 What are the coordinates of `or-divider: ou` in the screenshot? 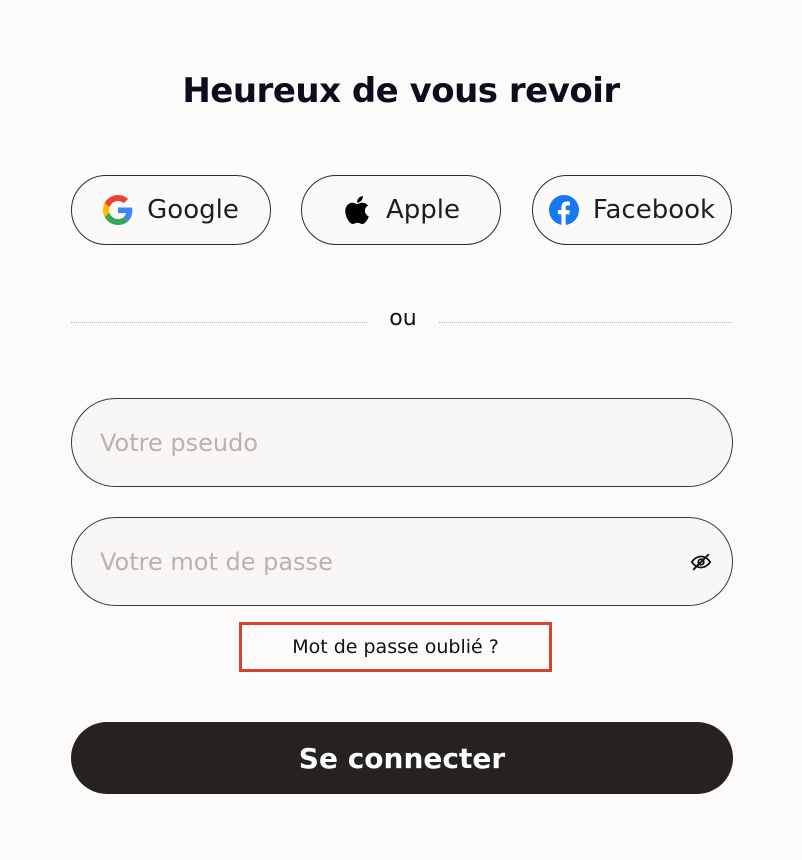 It's located at (402, 322).